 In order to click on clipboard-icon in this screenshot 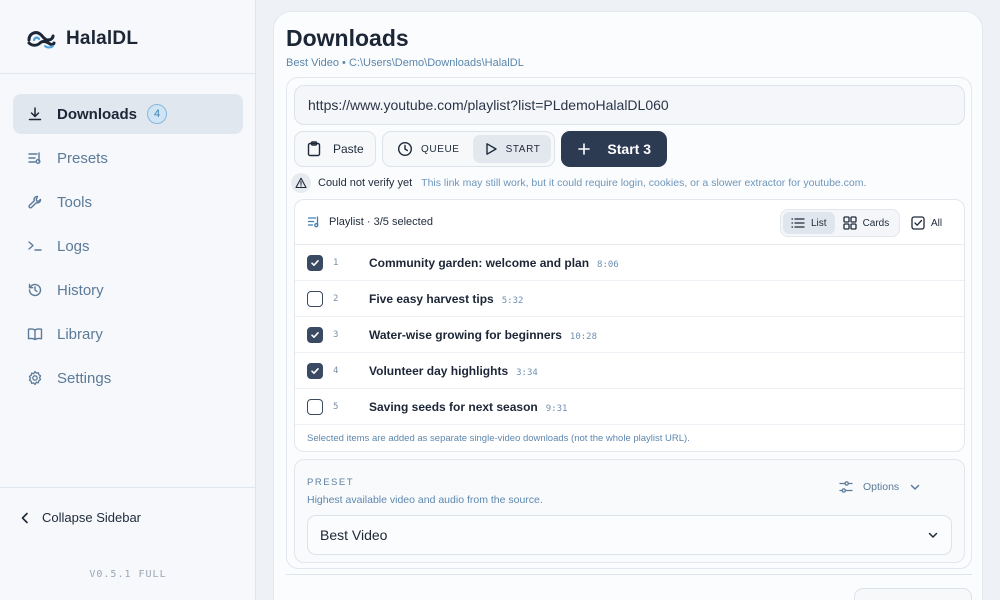, I will do `click(314, 149)`.